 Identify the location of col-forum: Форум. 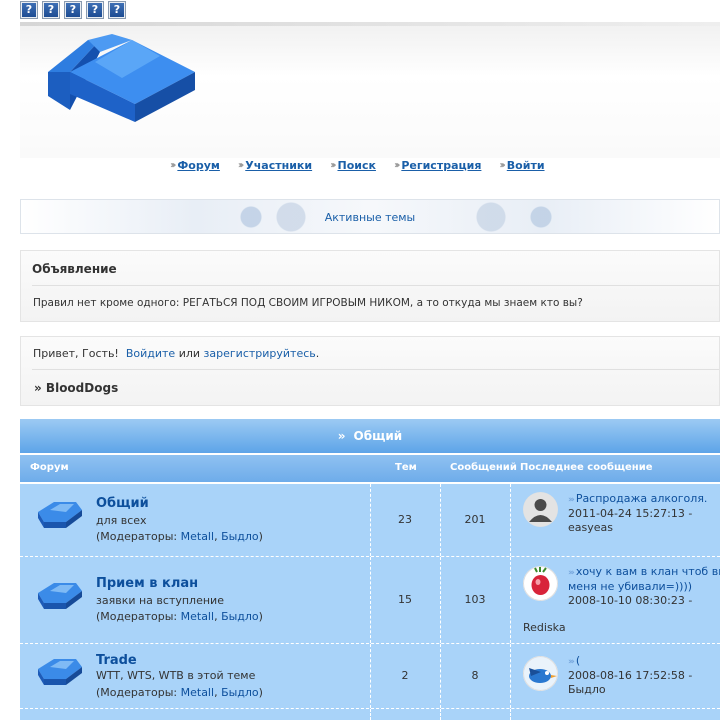
(49, 467).